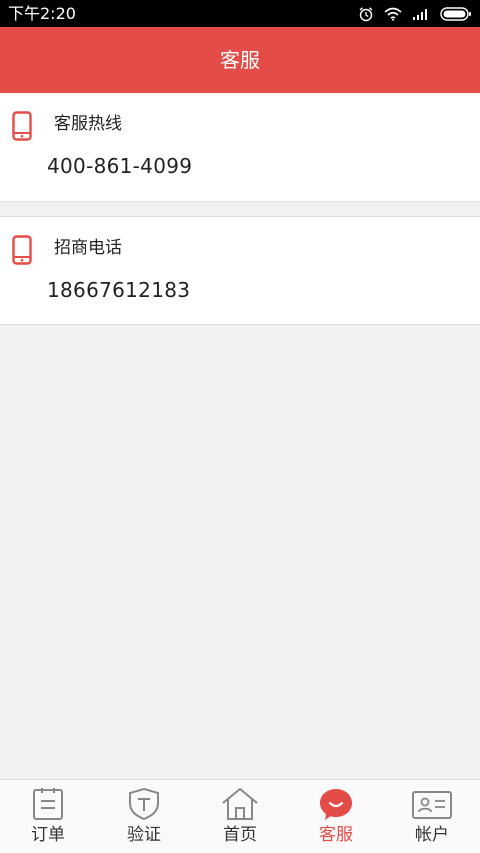  Describe the element at coordinates (240, 806) in the screenshot. I see `home-icon` at that location.